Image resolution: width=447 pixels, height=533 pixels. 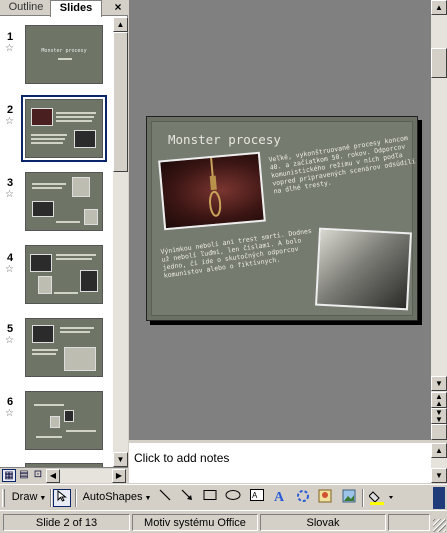 I want to click on noose-icon, so click(x=215, y=187).